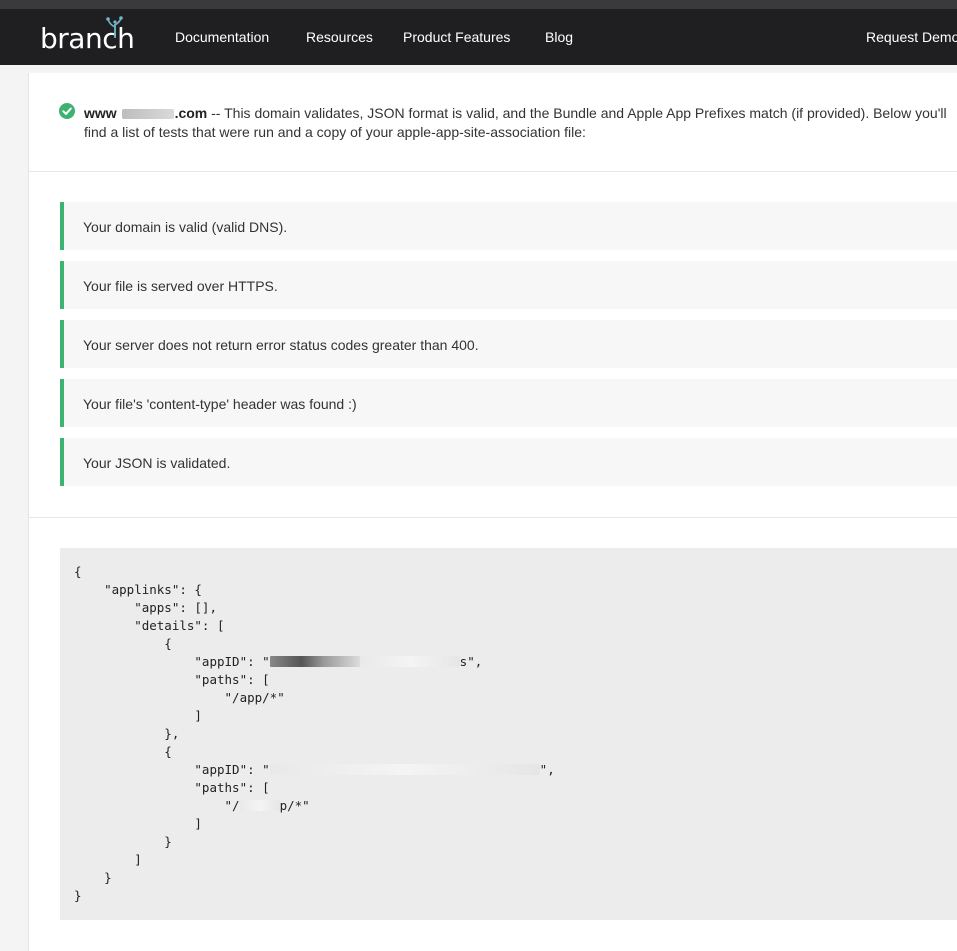 This screenshot has height=951, width=957. What do you see at coordinates (456, 37) in the screenshot?
I see `nav-product-features: Product Features` at bounding box center [456, 37].